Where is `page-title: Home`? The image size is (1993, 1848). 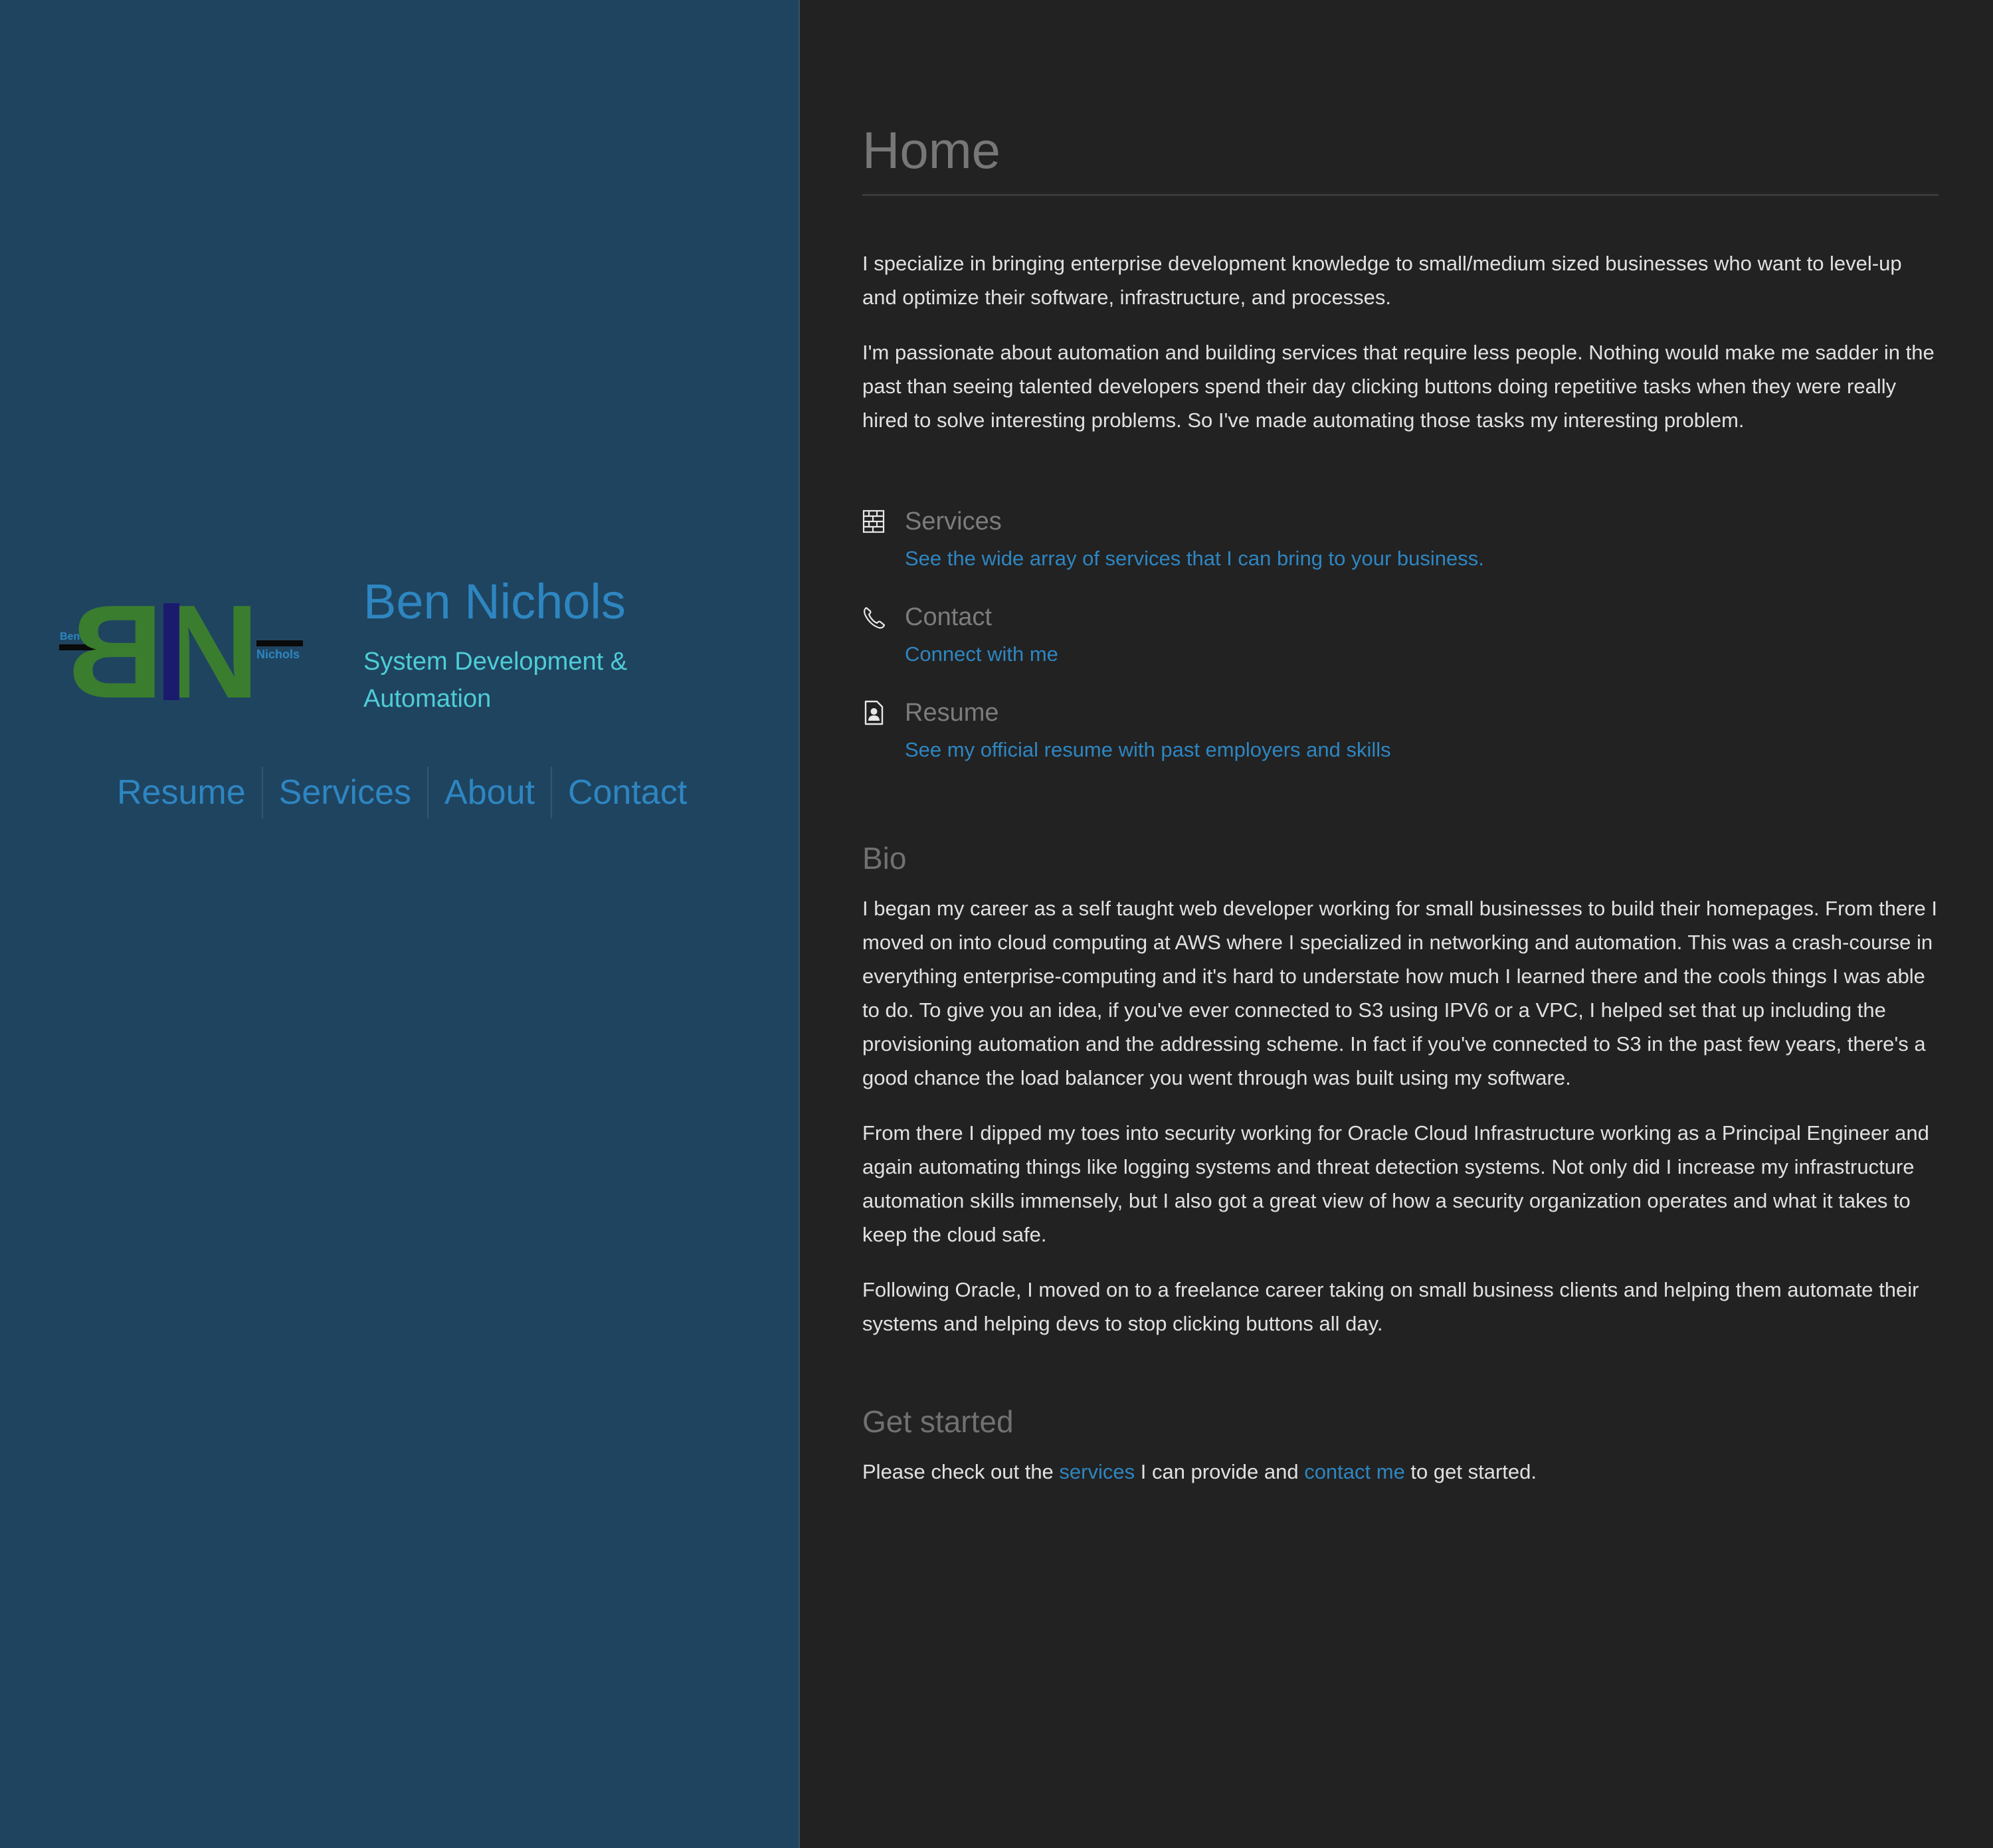 page-title: Home is located at coordinates (1400, 154).